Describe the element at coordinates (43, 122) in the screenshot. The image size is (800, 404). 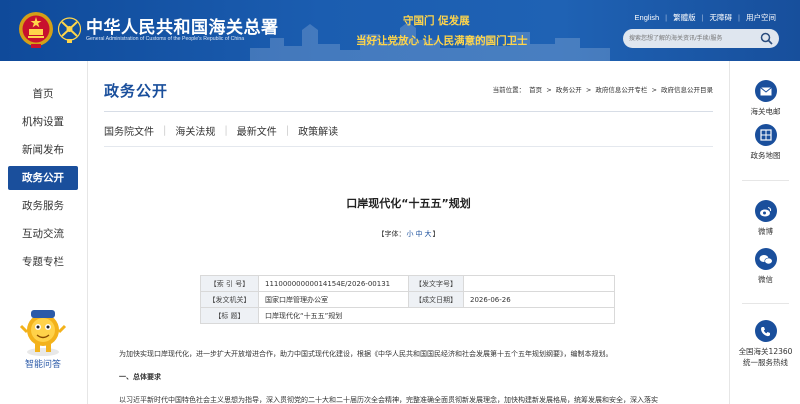
I see `nav-item-organization: 机构设置` at that location.